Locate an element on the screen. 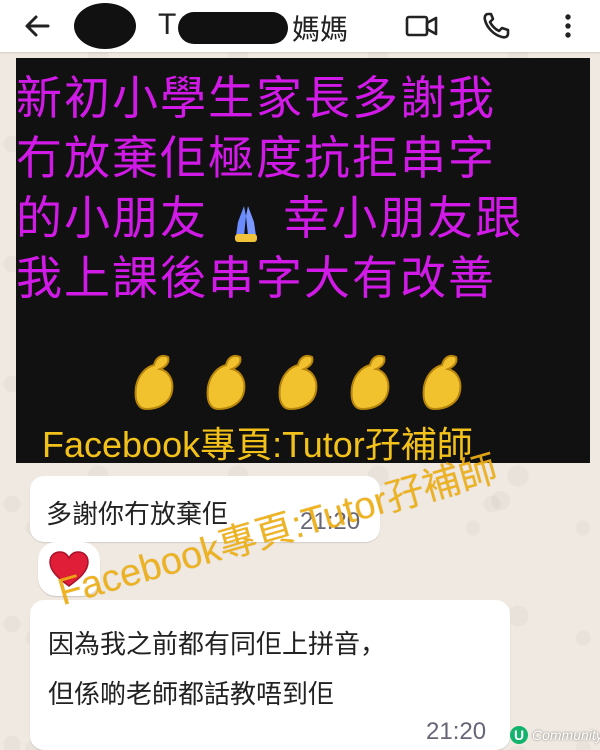 The height and width of the screenshot is (750, 600). poster-line-3: 的小朋友 幸小朋友跟 is located at coordinates (308, 218).